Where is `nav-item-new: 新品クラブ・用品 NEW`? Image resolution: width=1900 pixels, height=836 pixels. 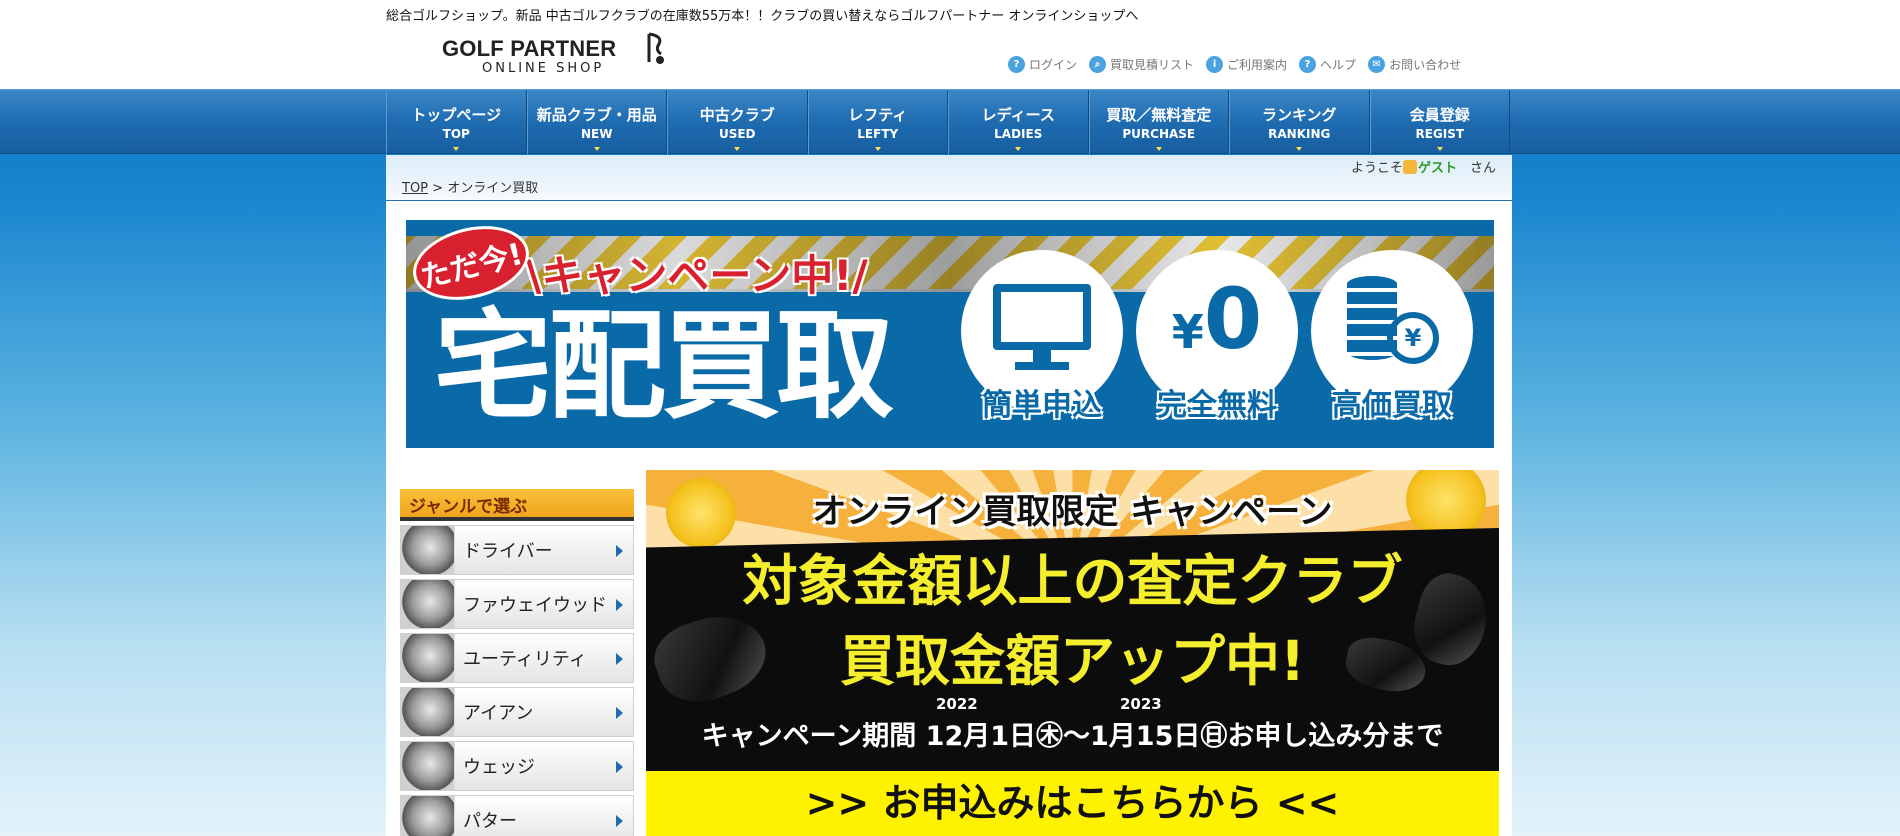 nav-item-new: 新品クラブ・用品 NEW is located at coordinates (596, 122).